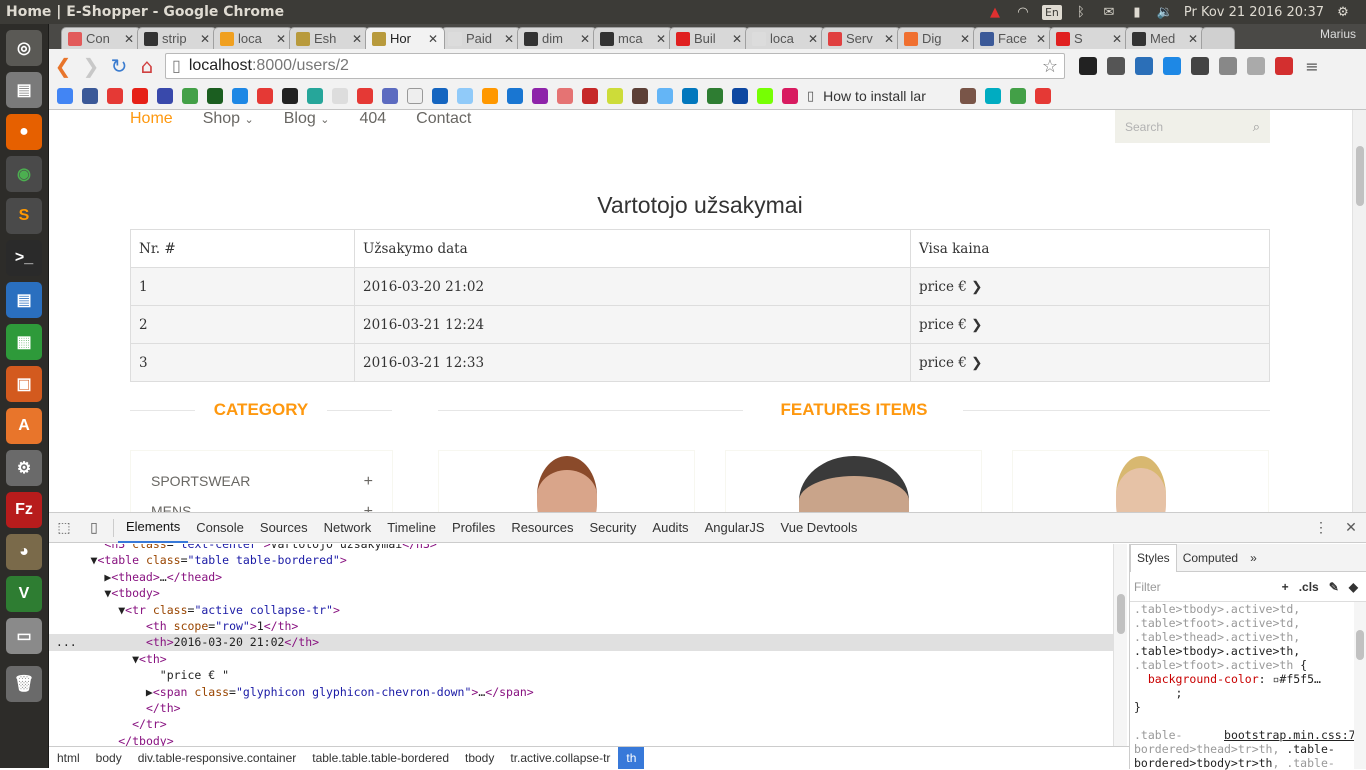 This screenshot has height=770, width=1366. What do you see at coordinates (64, 528) in the screenshot?
I see `inspect-element-icon: ⬚` at bounding box center [64, 528].